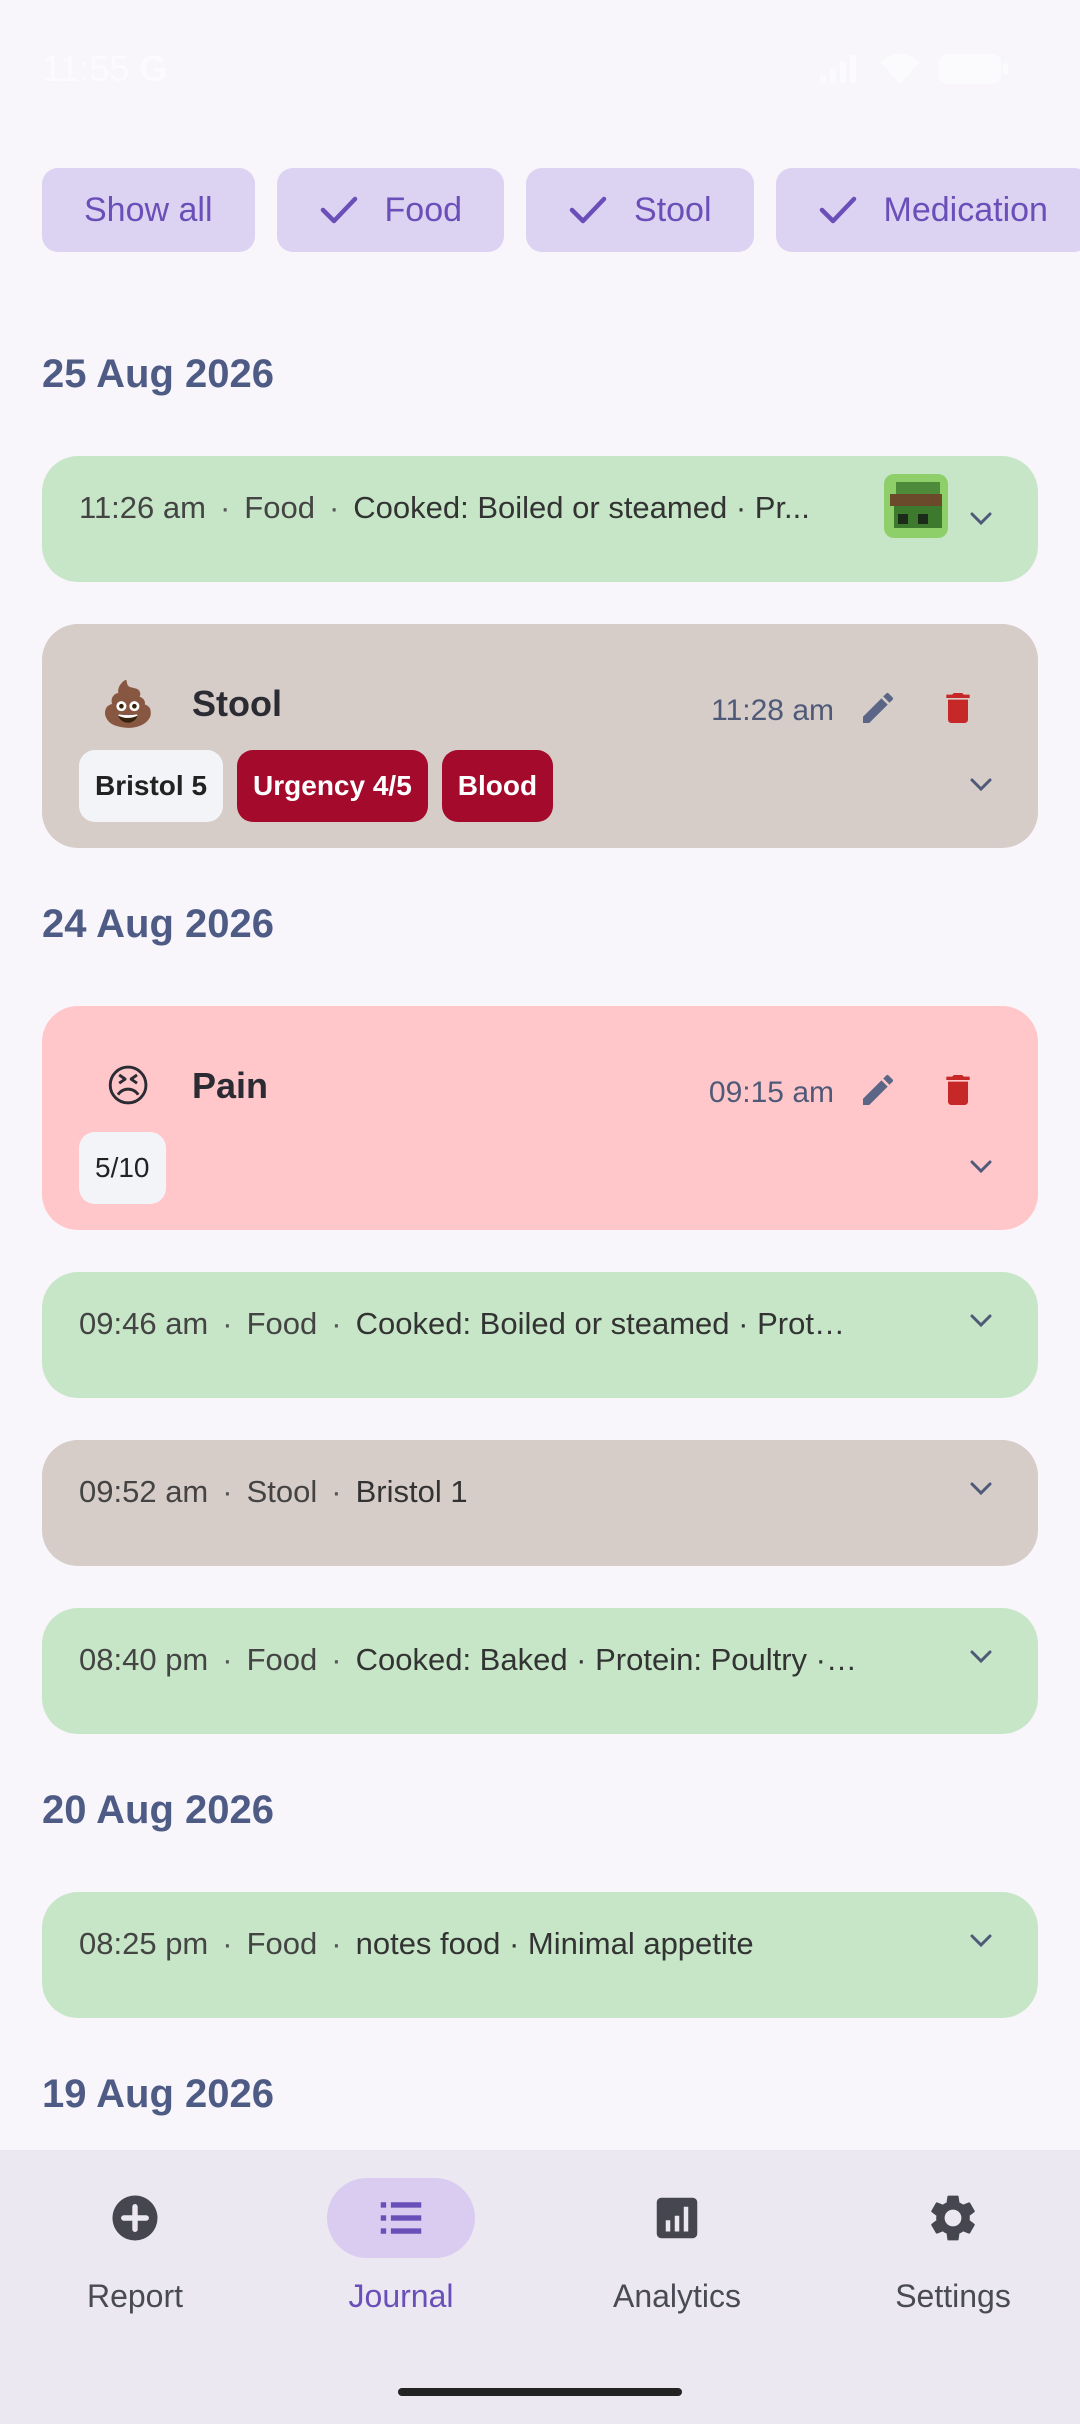  What do you see at coordinates (953, 2218) in the screenshot?
I see `gear-icon` at bounding box center [953, 2218].